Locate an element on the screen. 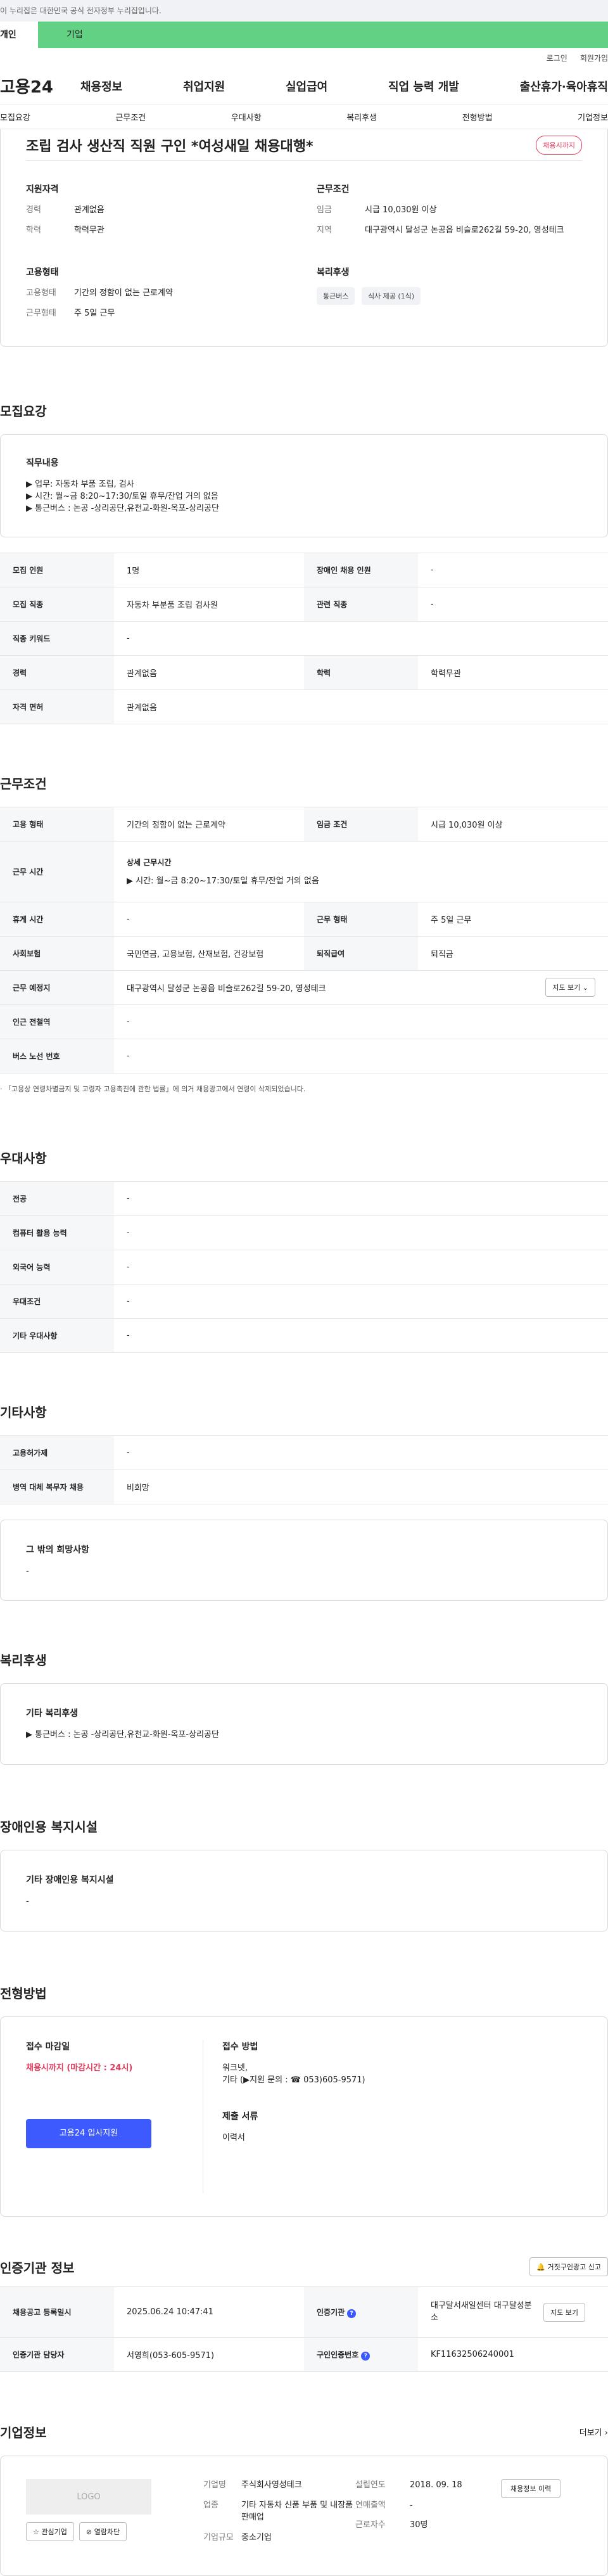 The height and width of the screenshot is (2576, 608). org-map-button: 지도 보기 is located at coordinates (564, 2312).